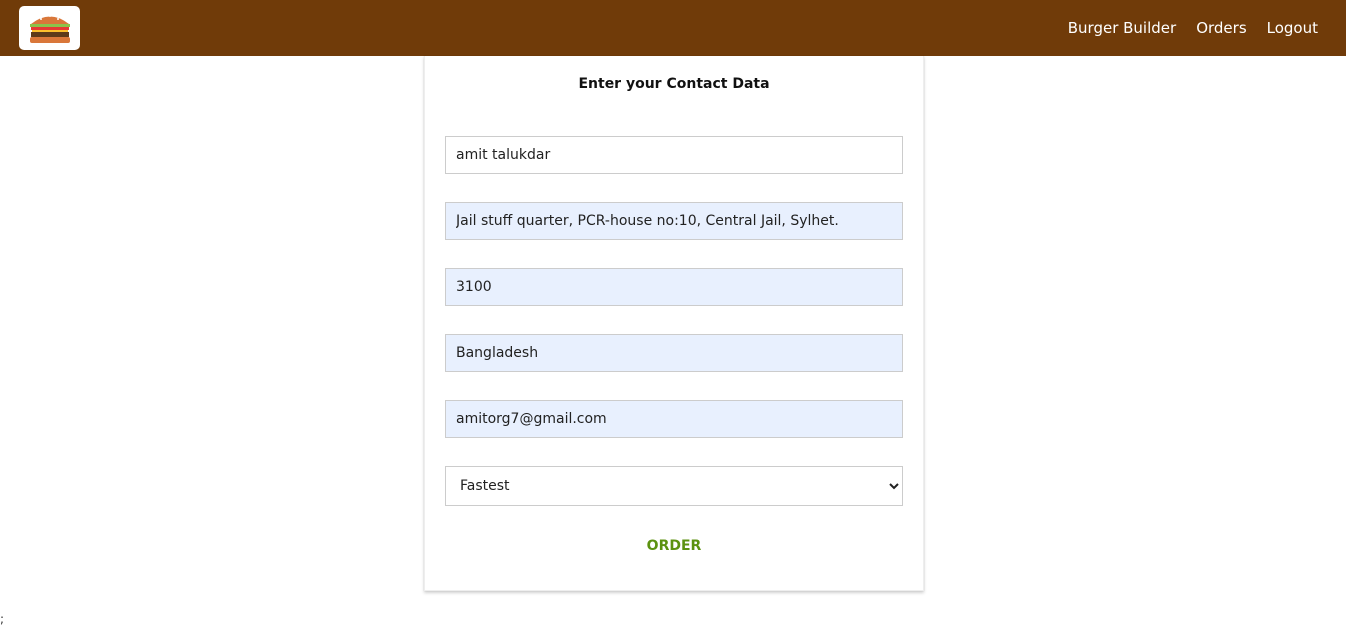 The image size is (1346, 630). I want to click on form-title: Enter your Contact Data, so click(674, 84).